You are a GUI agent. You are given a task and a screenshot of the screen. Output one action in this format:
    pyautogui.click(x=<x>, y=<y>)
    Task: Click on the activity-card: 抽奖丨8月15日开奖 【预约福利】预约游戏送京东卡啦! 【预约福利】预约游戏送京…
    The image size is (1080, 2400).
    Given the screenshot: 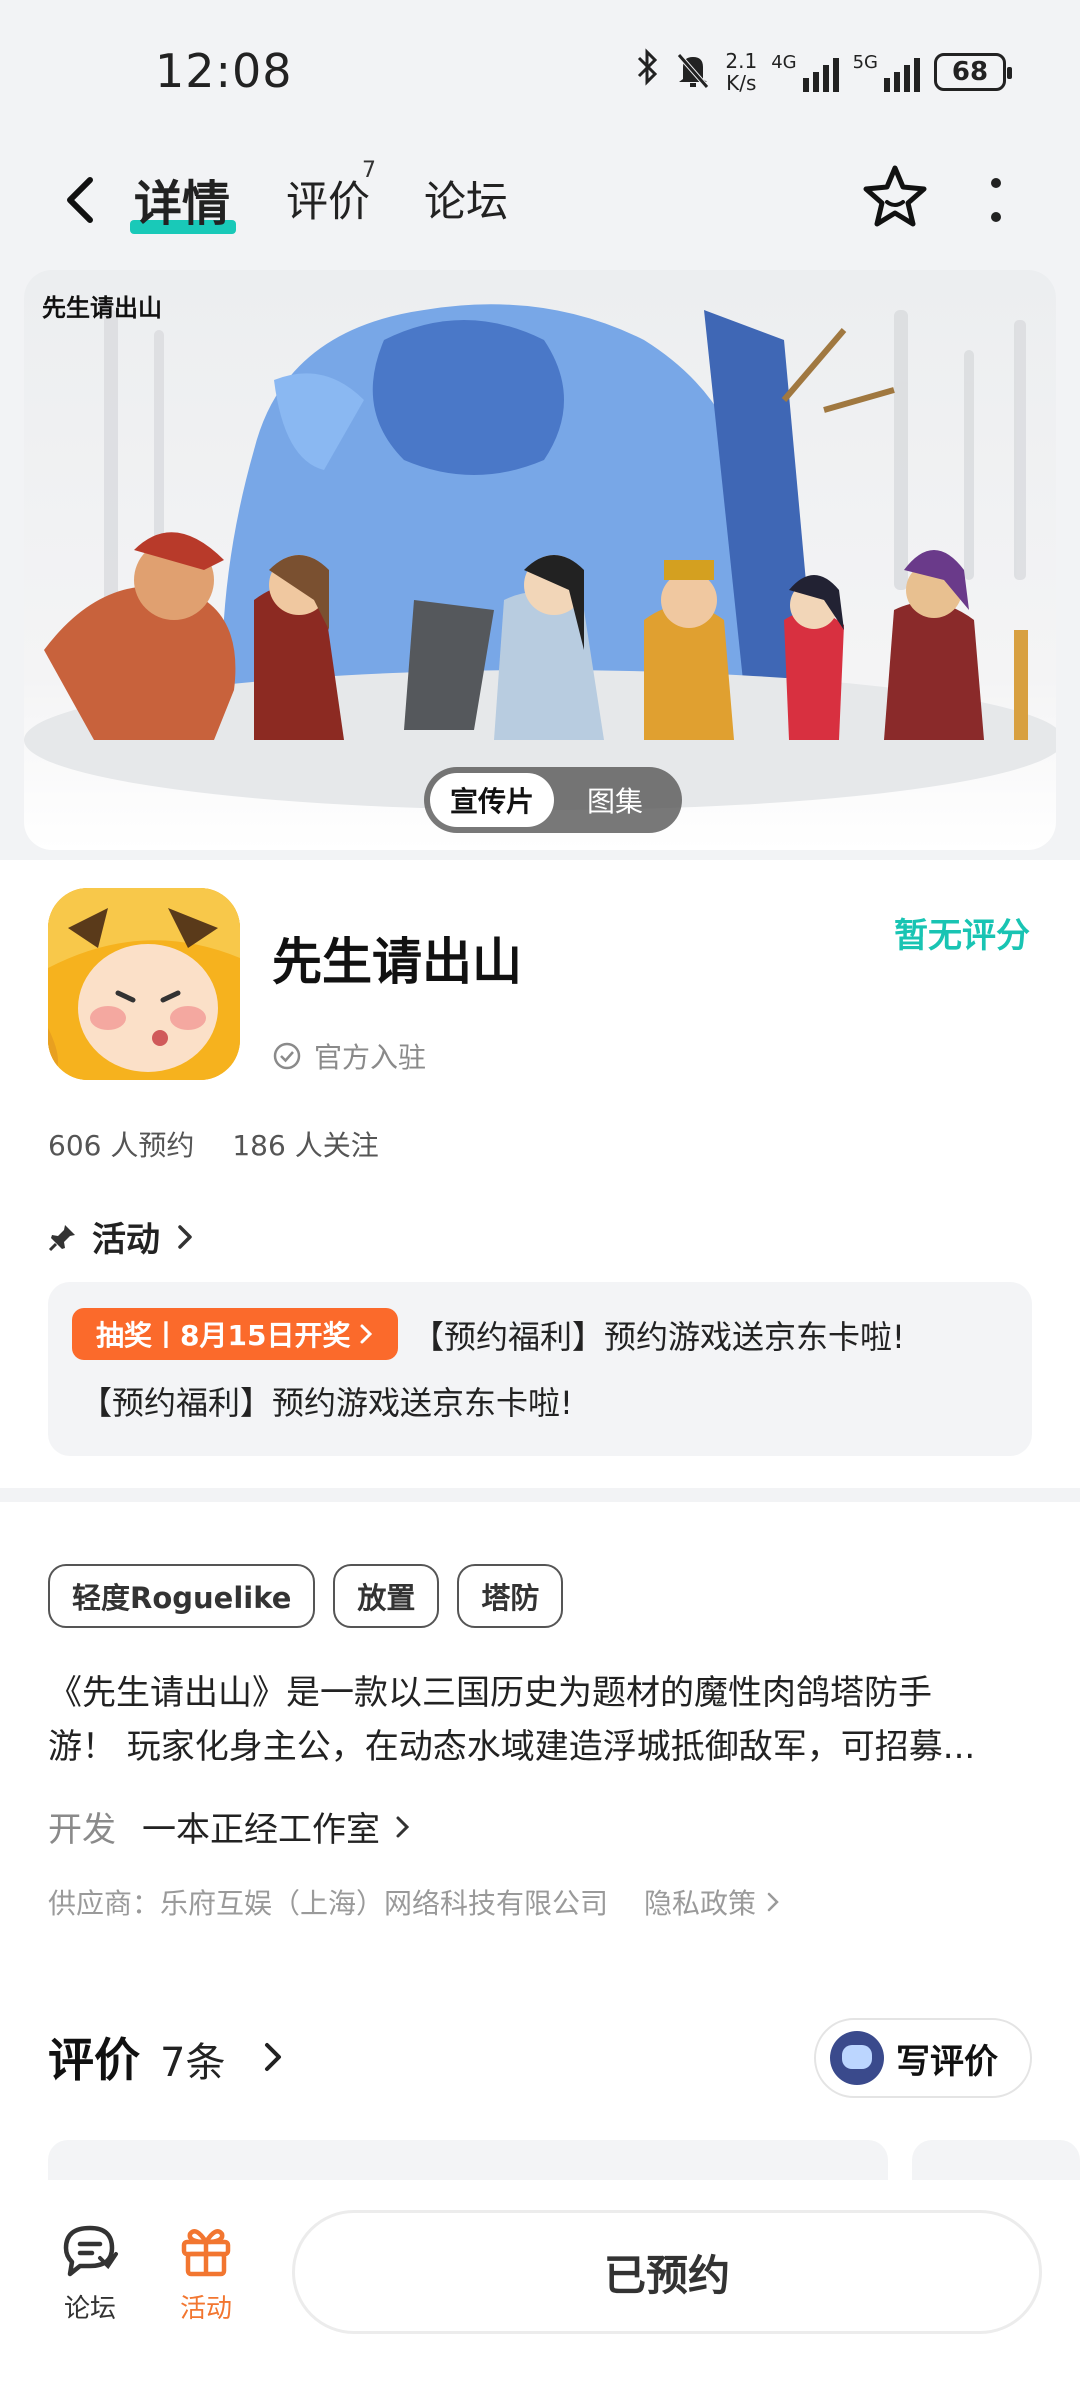 What is the action you would take?
    pyautogui.click(x=540, y=1369)
    